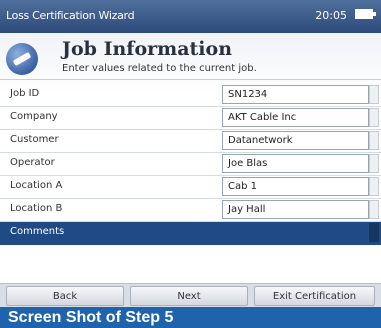  What do you see at coordinates (25, 93) in the screenshot?
I see `field-label: Job ID` at bounding box center [25, 93].